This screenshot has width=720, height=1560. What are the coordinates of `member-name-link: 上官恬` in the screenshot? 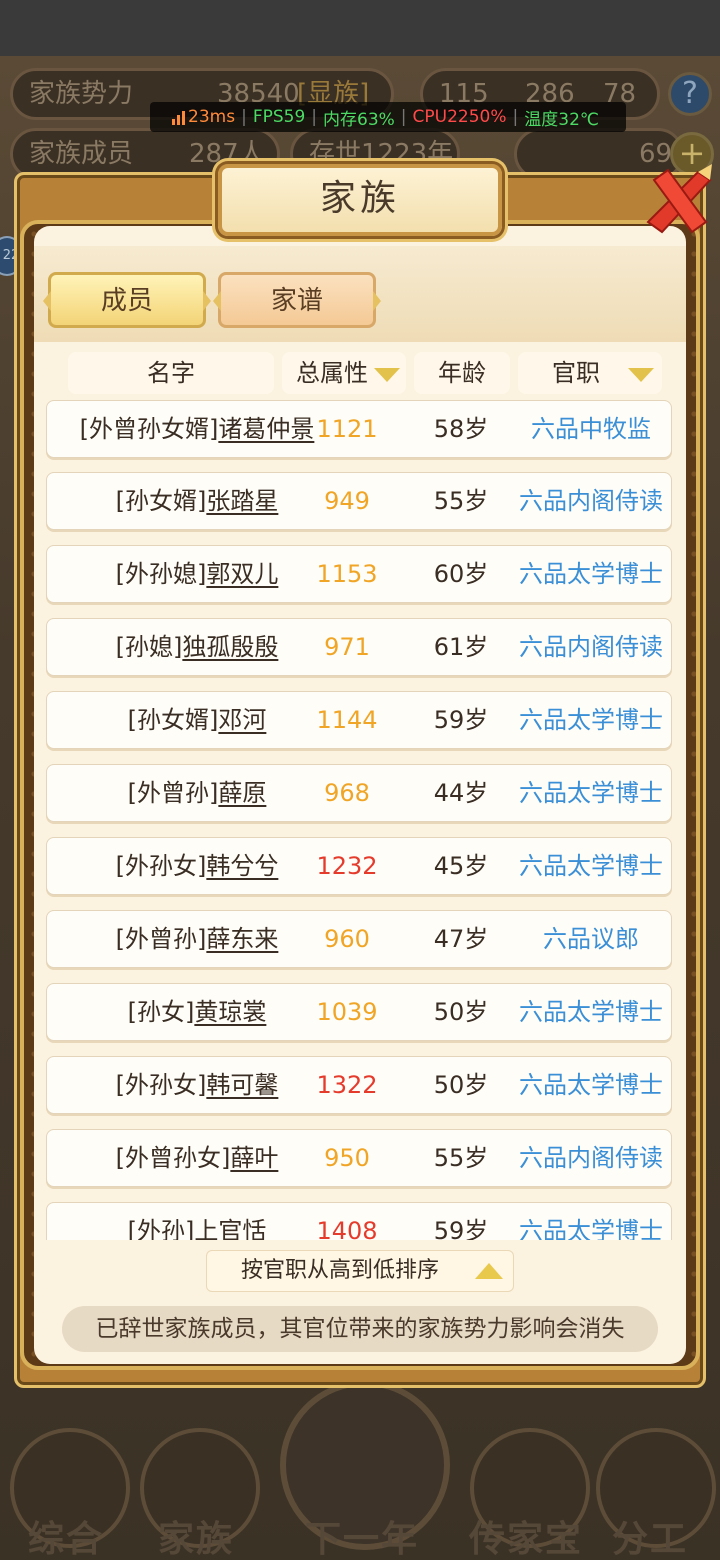 It's located at (230, 1228).